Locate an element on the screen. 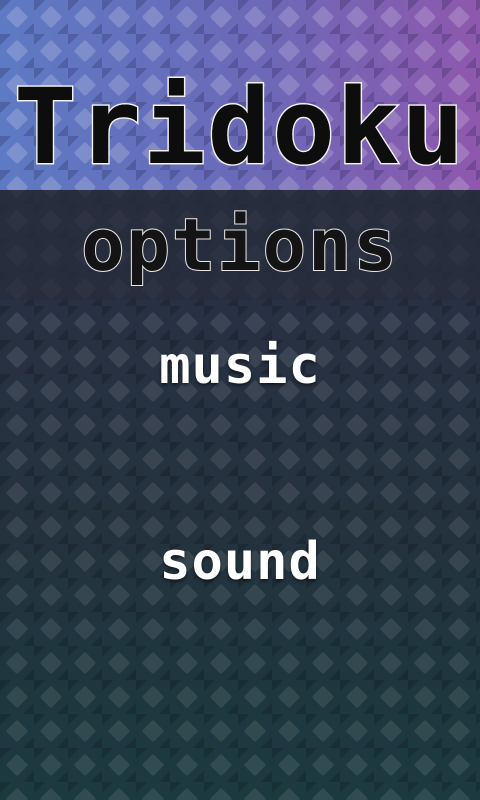  app-title: Tridoku is located at coordinates (239, 127).